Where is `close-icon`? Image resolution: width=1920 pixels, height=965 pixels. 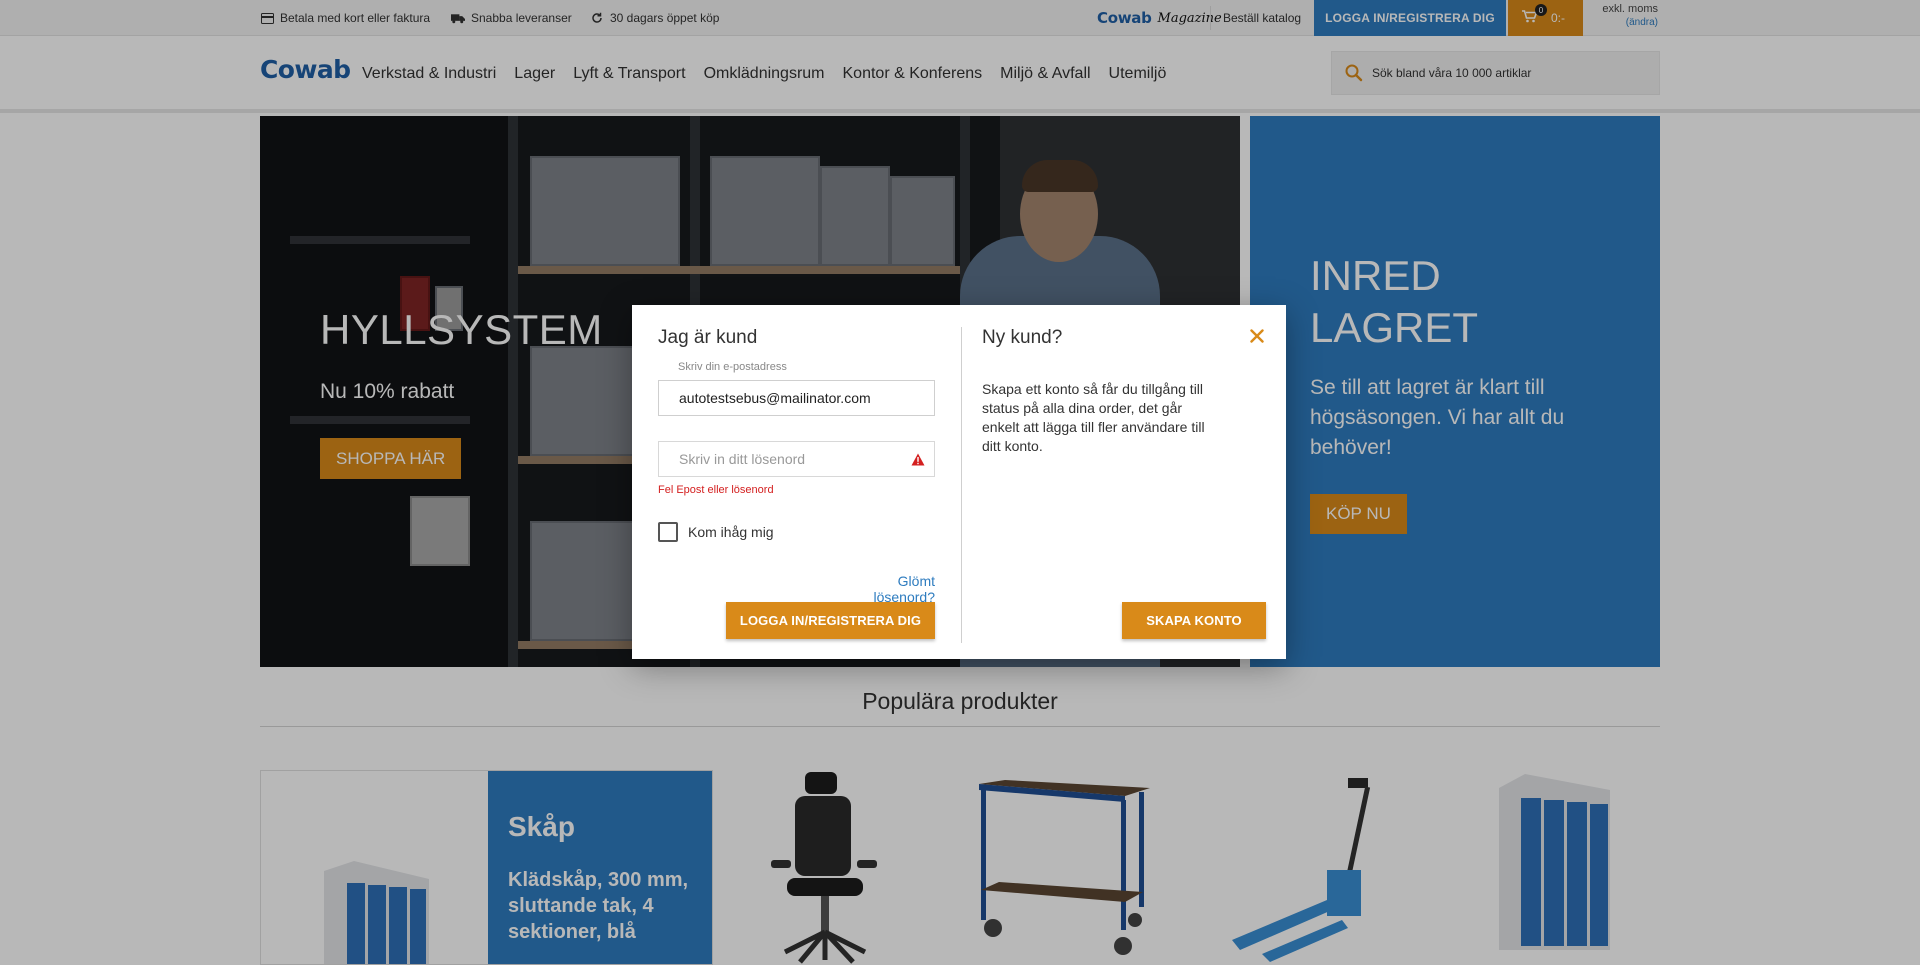
close-icon is located at coordinates (1257, 336).